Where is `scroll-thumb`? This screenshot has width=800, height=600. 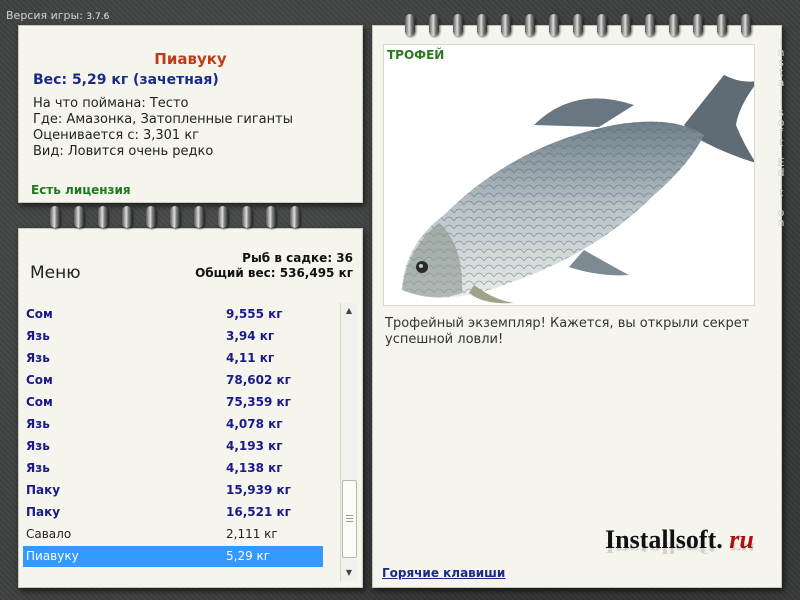
scroll-thumb is located at coordinates (349, 519).